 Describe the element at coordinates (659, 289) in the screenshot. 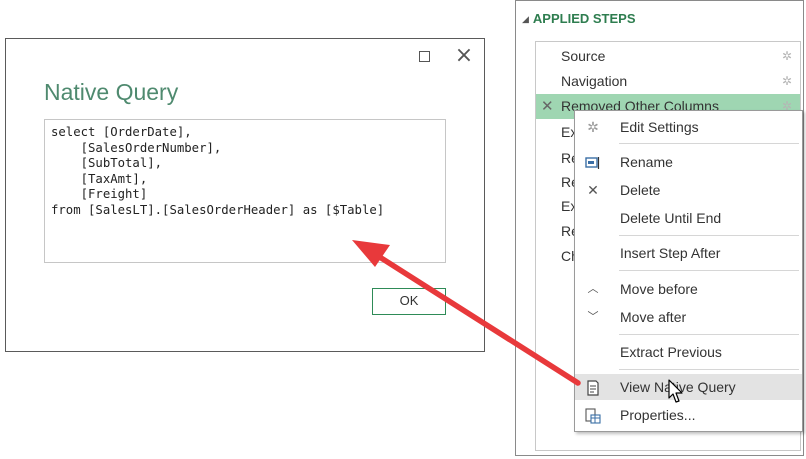

I see `menu-item-label: Move before` at that location.